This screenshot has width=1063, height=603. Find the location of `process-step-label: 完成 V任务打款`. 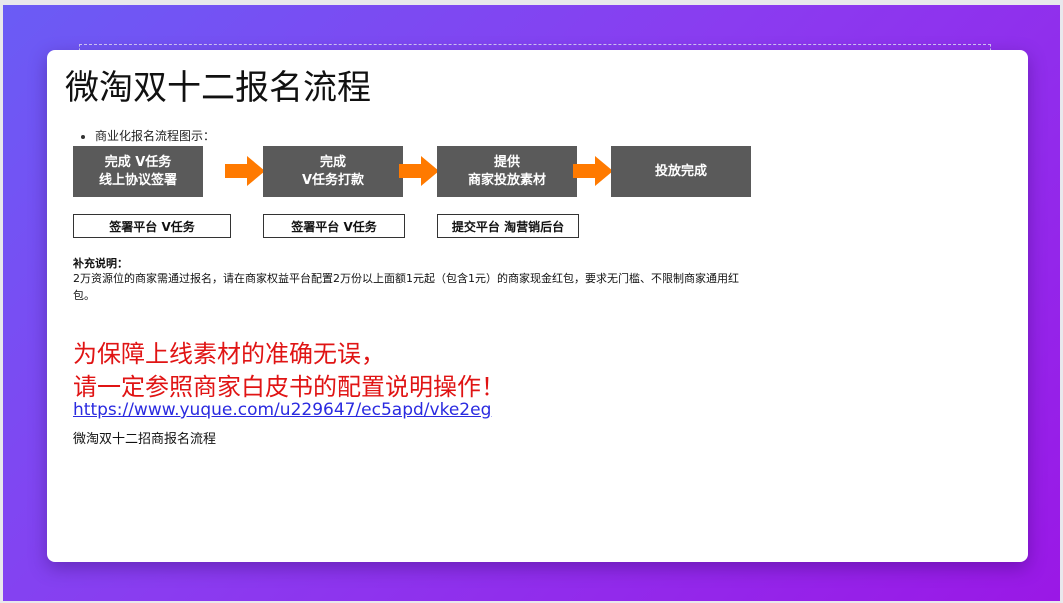

process-step-label: 完成 V任务打款 is located at coordinates (333, 171).